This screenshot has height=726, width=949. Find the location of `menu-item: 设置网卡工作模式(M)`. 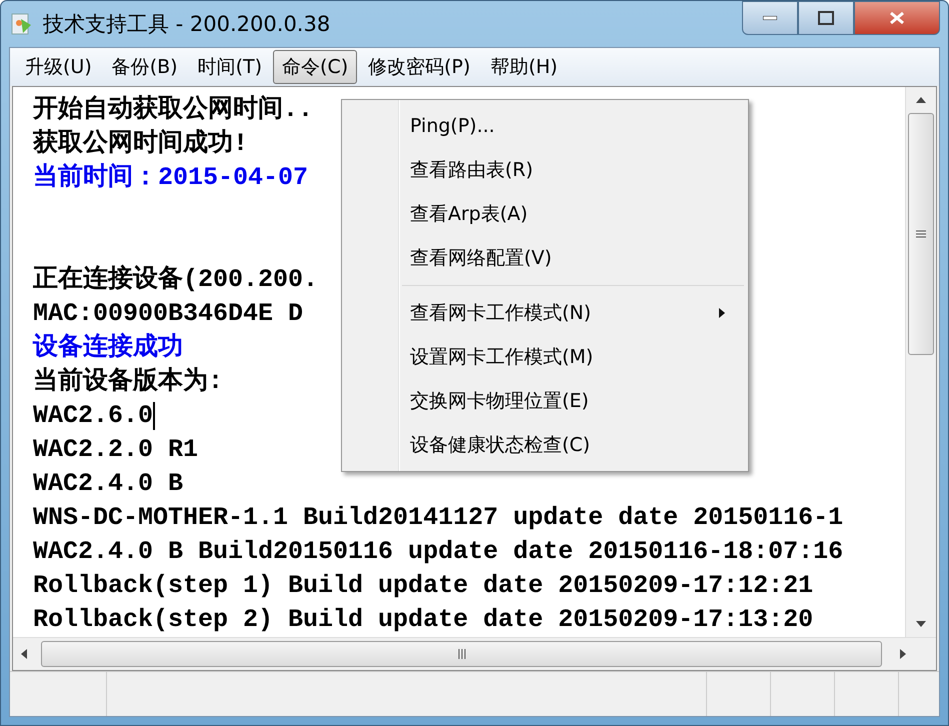

menu-item: 设置网卡工作模式(M) is located at coordinates (545, 357).